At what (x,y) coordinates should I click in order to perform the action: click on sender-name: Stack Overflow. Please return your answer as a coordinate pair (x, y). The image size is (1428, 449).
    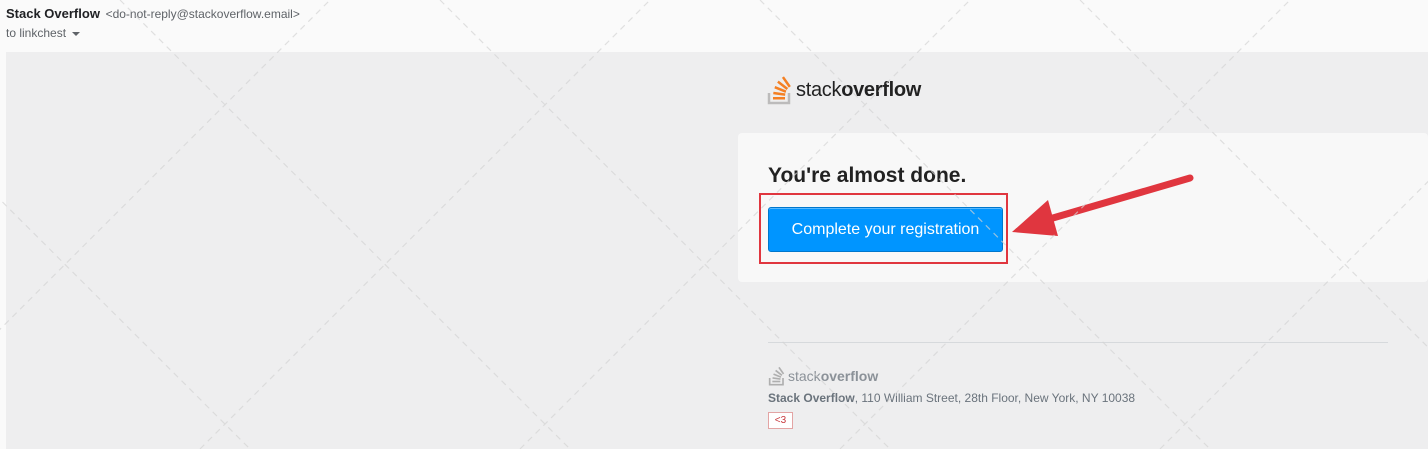
    Looking at the image, I should click on (53, 13).